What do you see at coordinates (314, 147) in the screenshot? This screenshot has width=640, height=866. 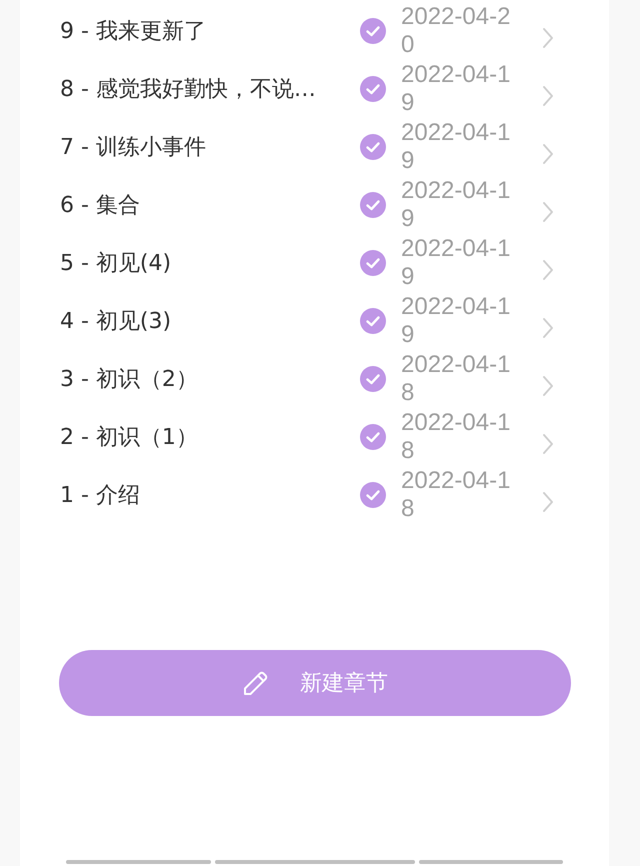 I see `chapter-row: 7 - 训练小事件 2022-04-19` at bounding box center [314, 147].